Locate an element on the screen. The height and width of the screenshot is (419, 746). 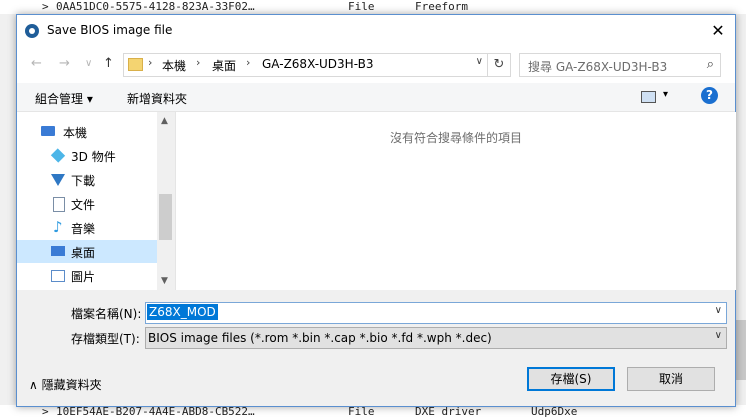
filetype-label: 存檔類型(T): is located at coordinates (105, 339).